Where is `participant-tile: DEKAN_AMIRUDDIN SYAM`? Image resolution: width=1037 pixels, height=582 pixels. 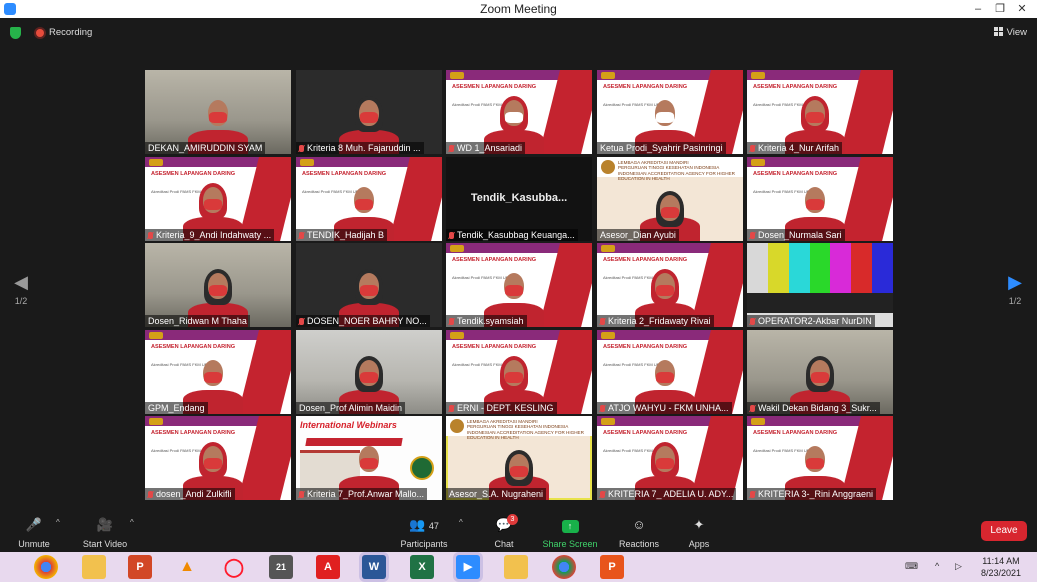
participant-tile: DEKAN_AMIRUDDIN SYAM is located at coordinates (218, 112).